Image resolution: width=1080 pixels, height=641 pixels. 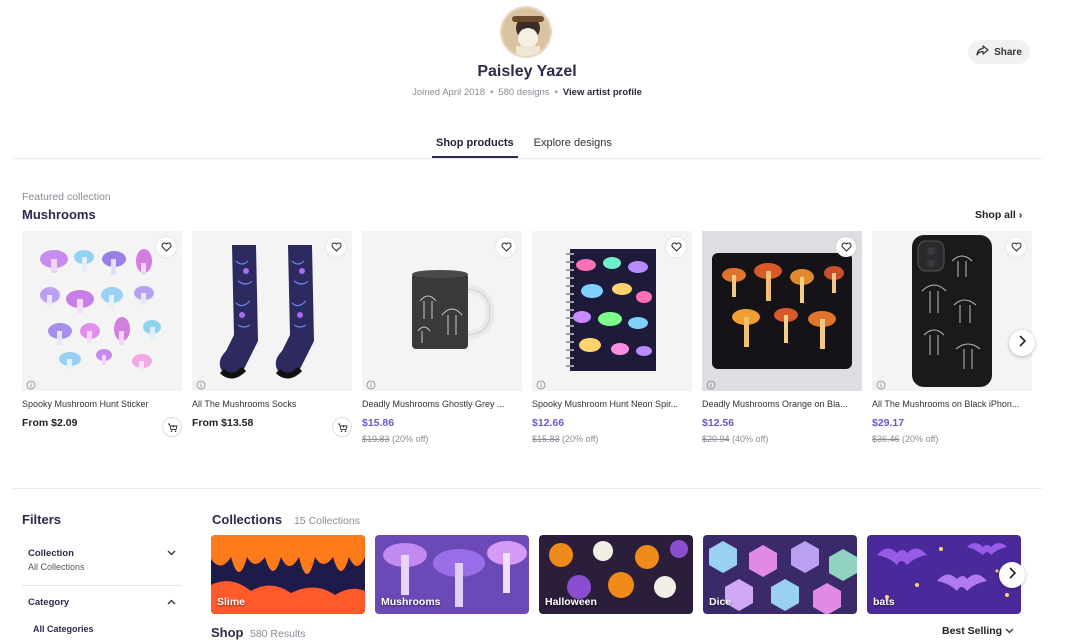 What do you see at coordinates (612, 439) in the screenshot?
I see `product-old-price: $15.83 (20% off)` at bounding box center [612, 439].